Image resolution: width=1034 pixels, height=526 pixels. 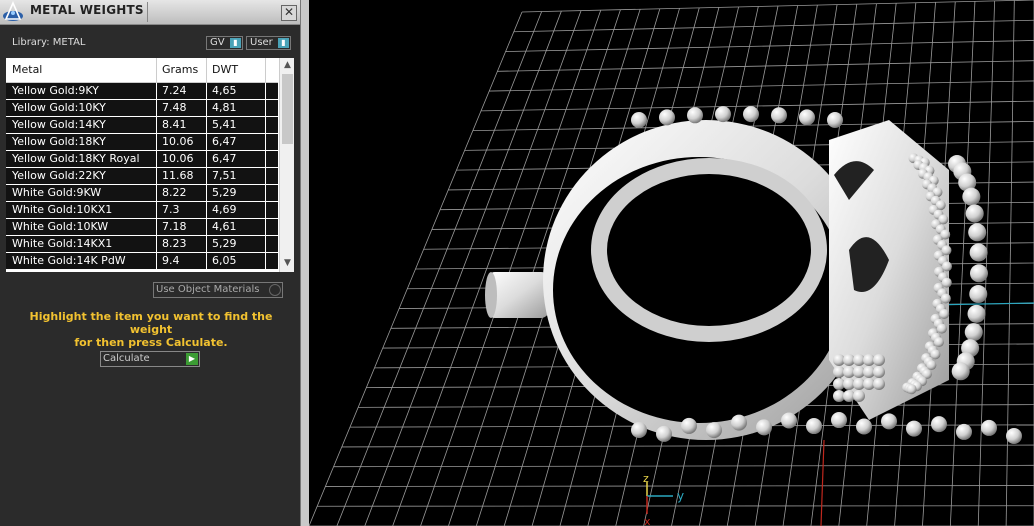 What do you see at coordinates (171, 260) in the screenshot?
I see `cell-grams: 9.4` at bounding box center [171, 260].